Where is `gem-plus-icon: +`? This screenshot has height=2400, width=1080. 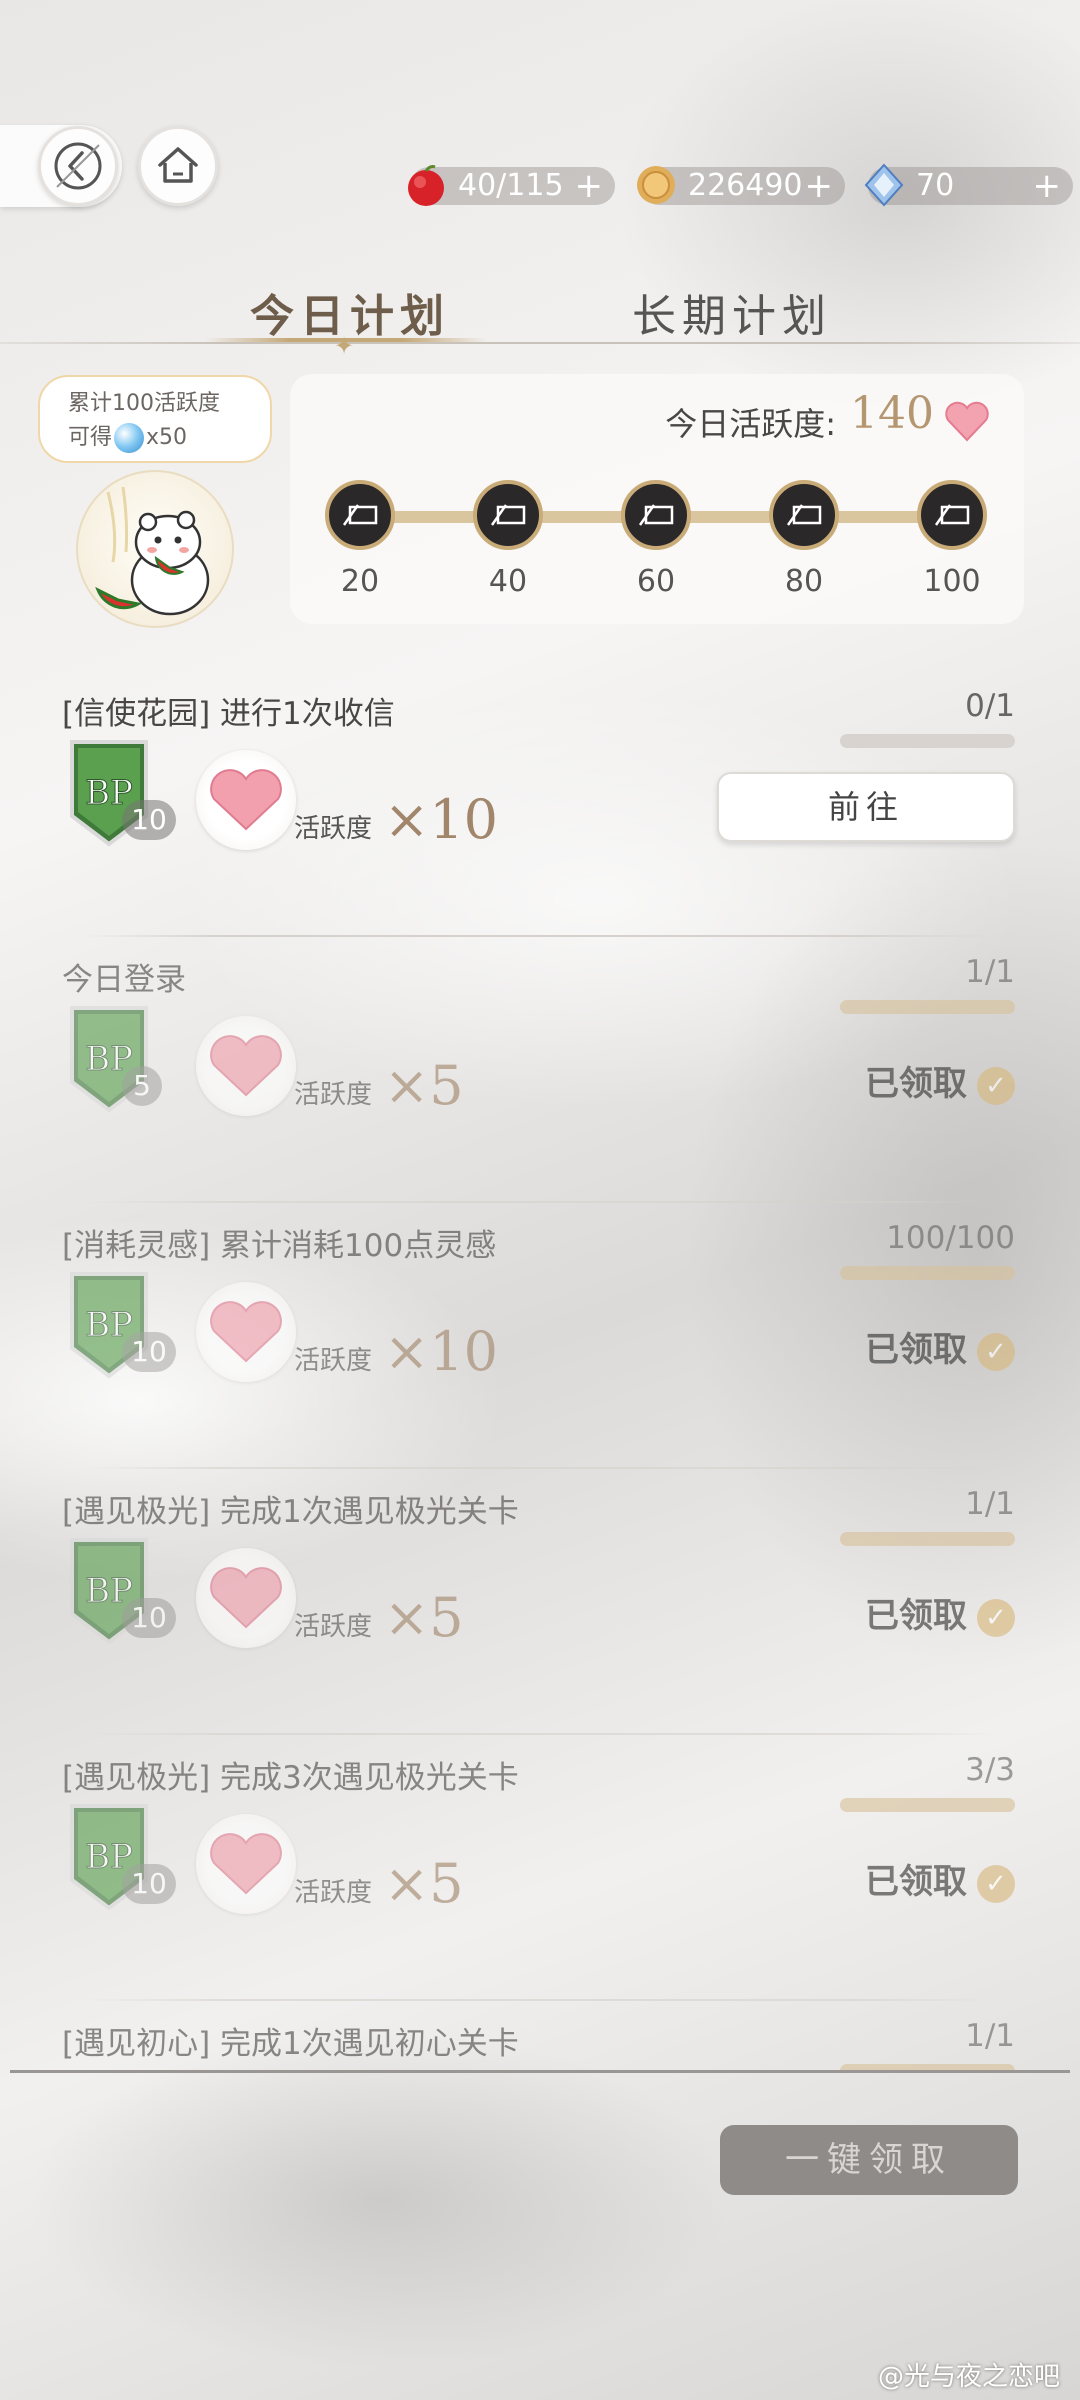 gem-plus-icon: + is located at coordinates (1047, 186).